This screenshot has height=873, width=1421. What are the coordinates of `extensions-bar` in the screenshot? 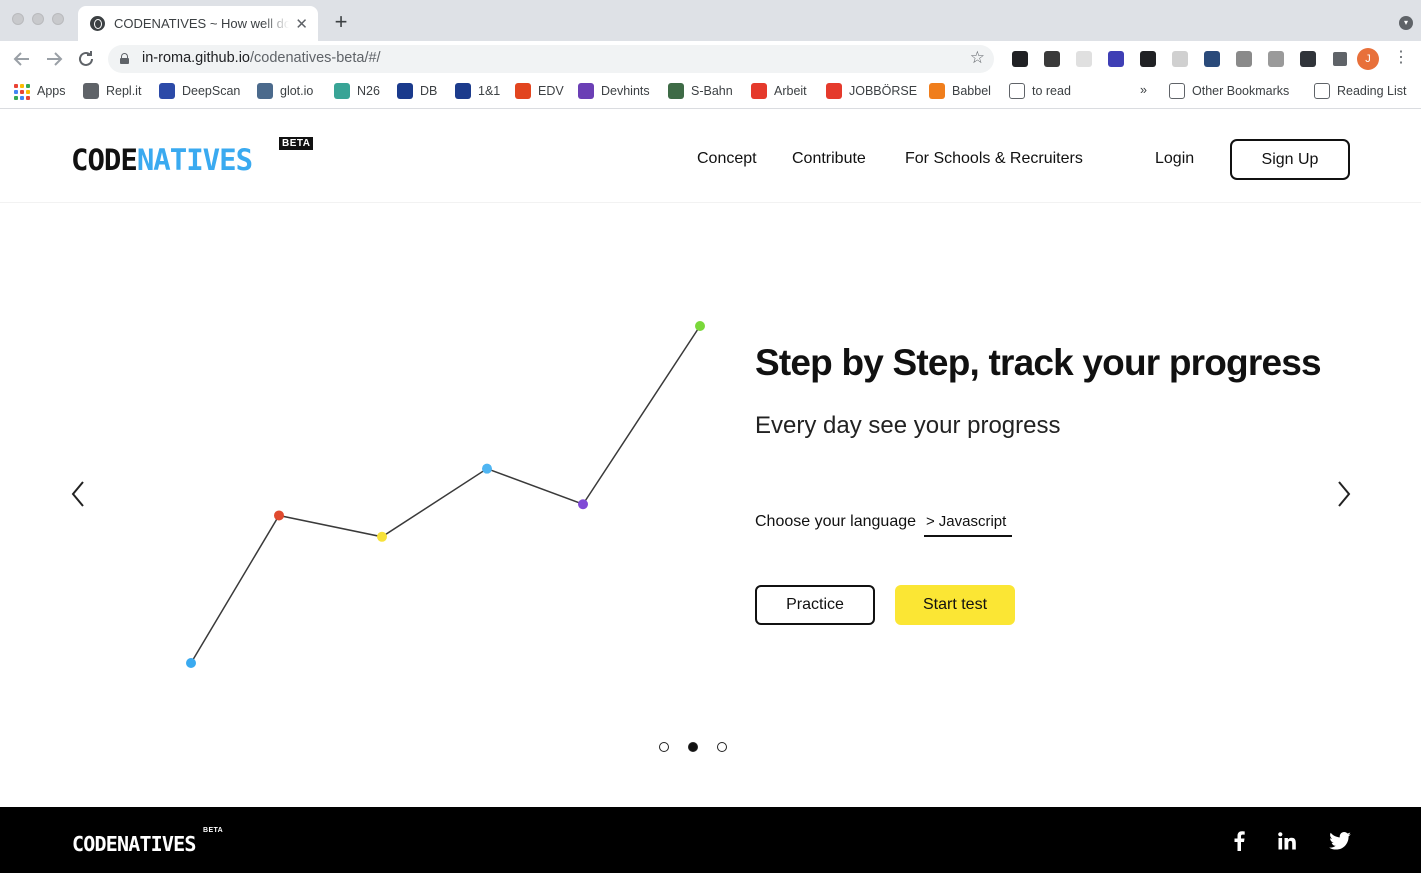 It's located at (1180, 59).